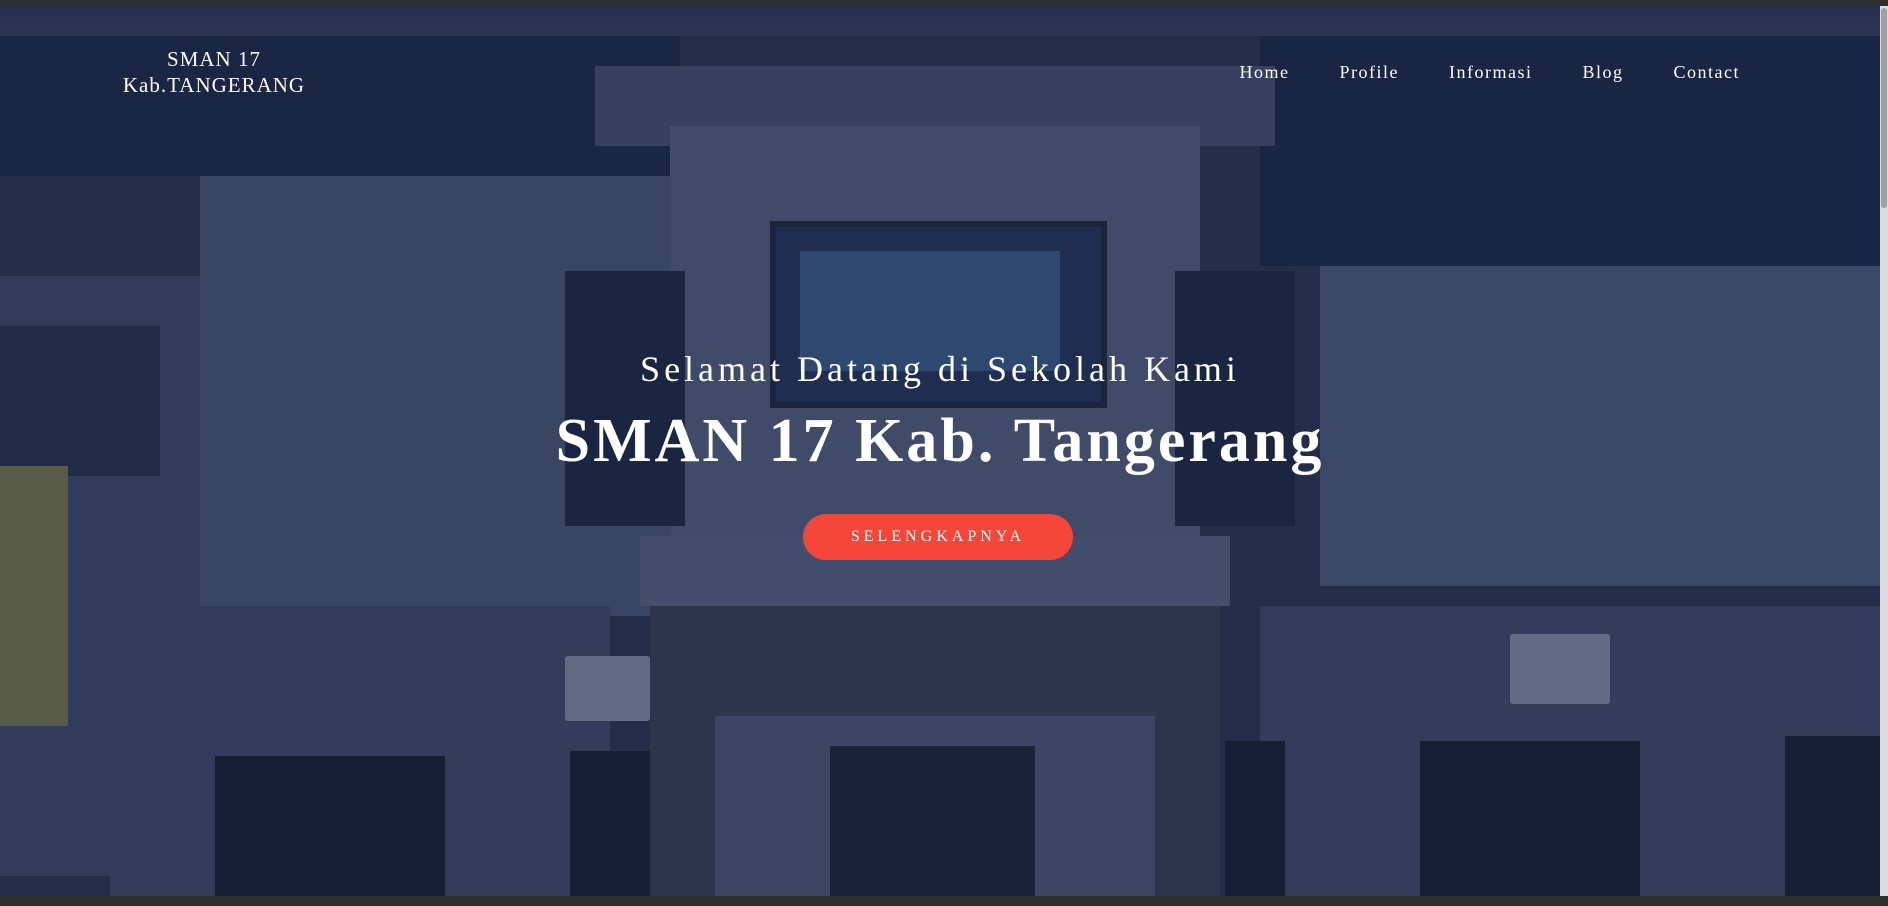 The height and width of the screenshot is (906, 1888). I want to click on hero-title: SMAN 17 Kab. Tangerang, so click(940, 441).